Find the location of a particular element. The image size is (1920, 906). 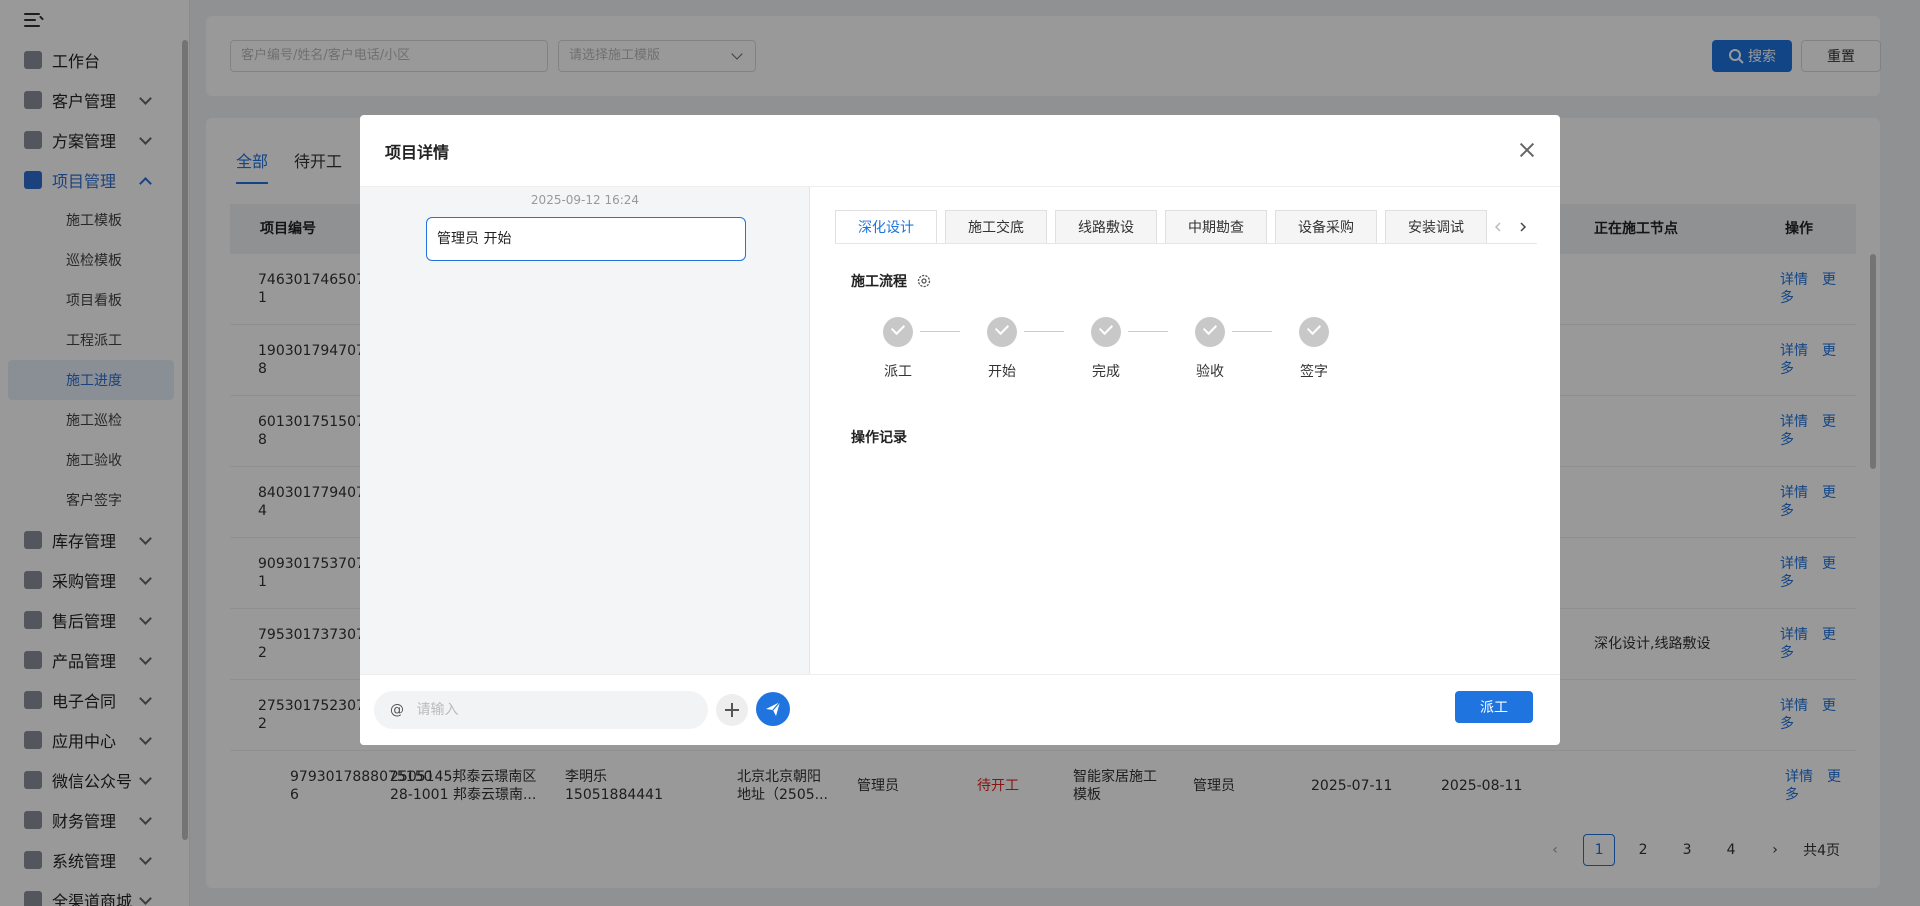

mention-icon: @ is located at coordinates (397, 710).